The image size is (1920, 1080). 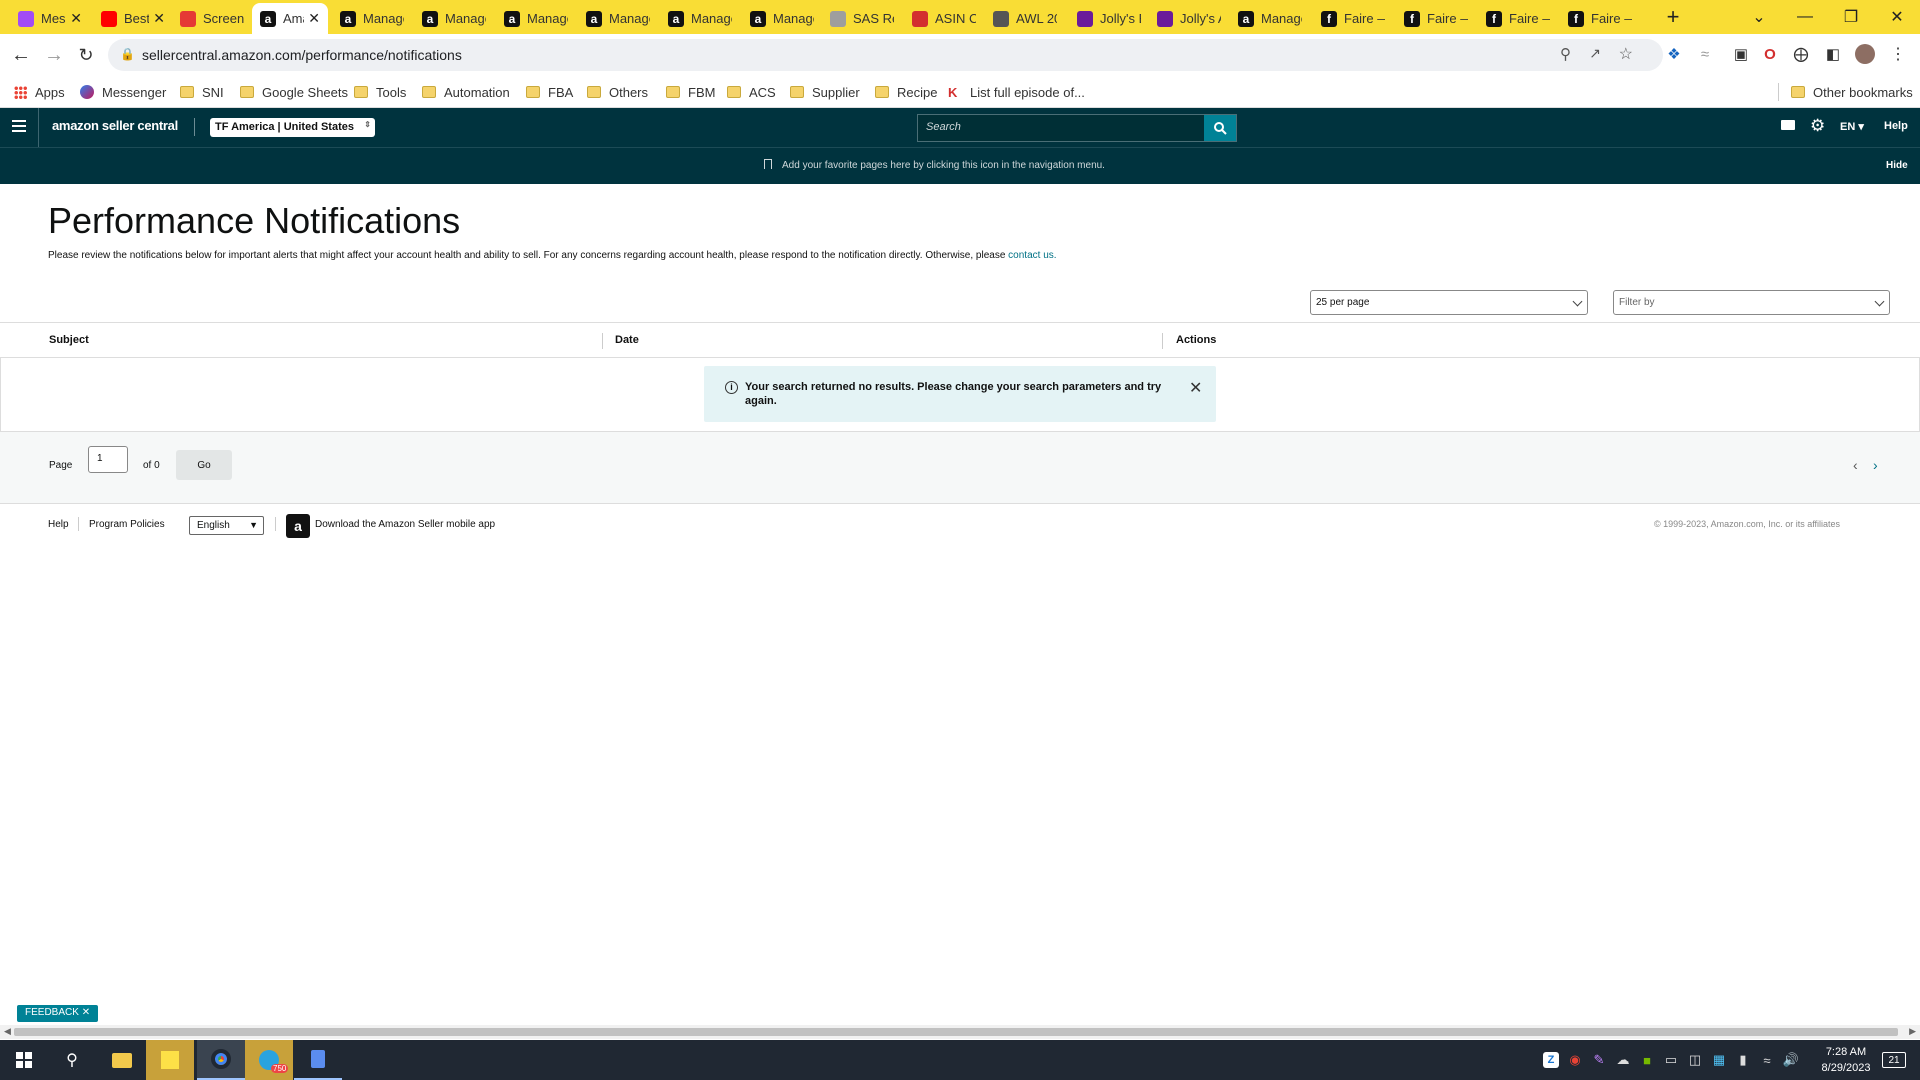 I want to click on browser-tab: Messenger ✕, so click(x=50, y=18).